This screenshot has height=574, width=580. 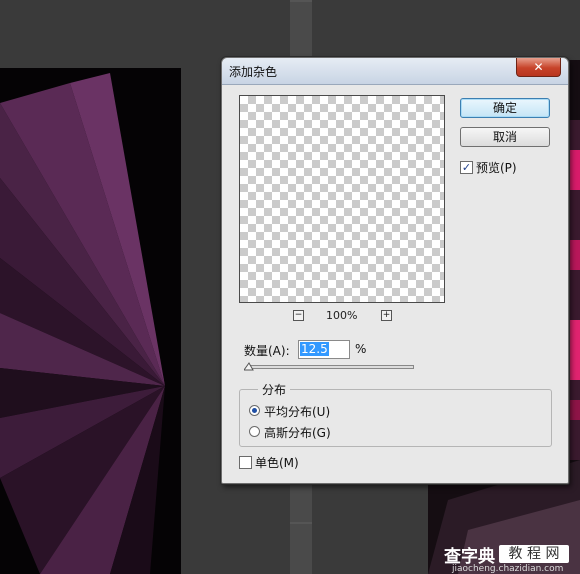 What do you see at coordinates (508, 569) in the screenshot?
I see `watermark-url: jiaocheng.chazidian.com` at bounding box center [508, 569].